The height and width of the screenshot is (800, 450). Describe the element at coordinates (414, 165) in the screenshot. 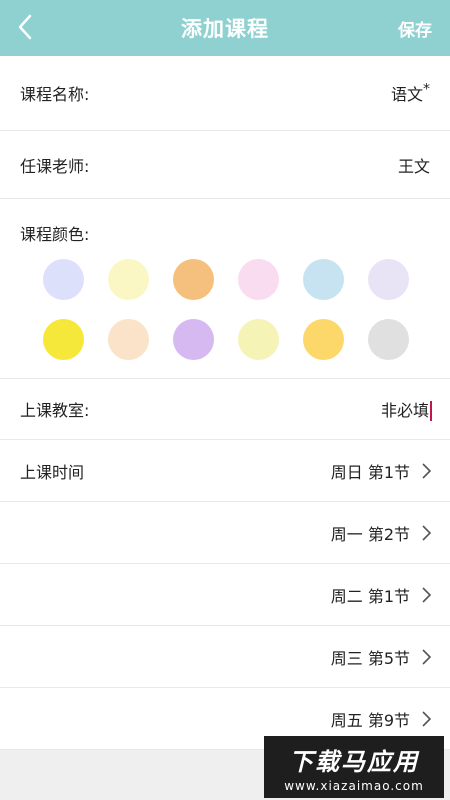

I see `teacher-field: 王文` at that location.